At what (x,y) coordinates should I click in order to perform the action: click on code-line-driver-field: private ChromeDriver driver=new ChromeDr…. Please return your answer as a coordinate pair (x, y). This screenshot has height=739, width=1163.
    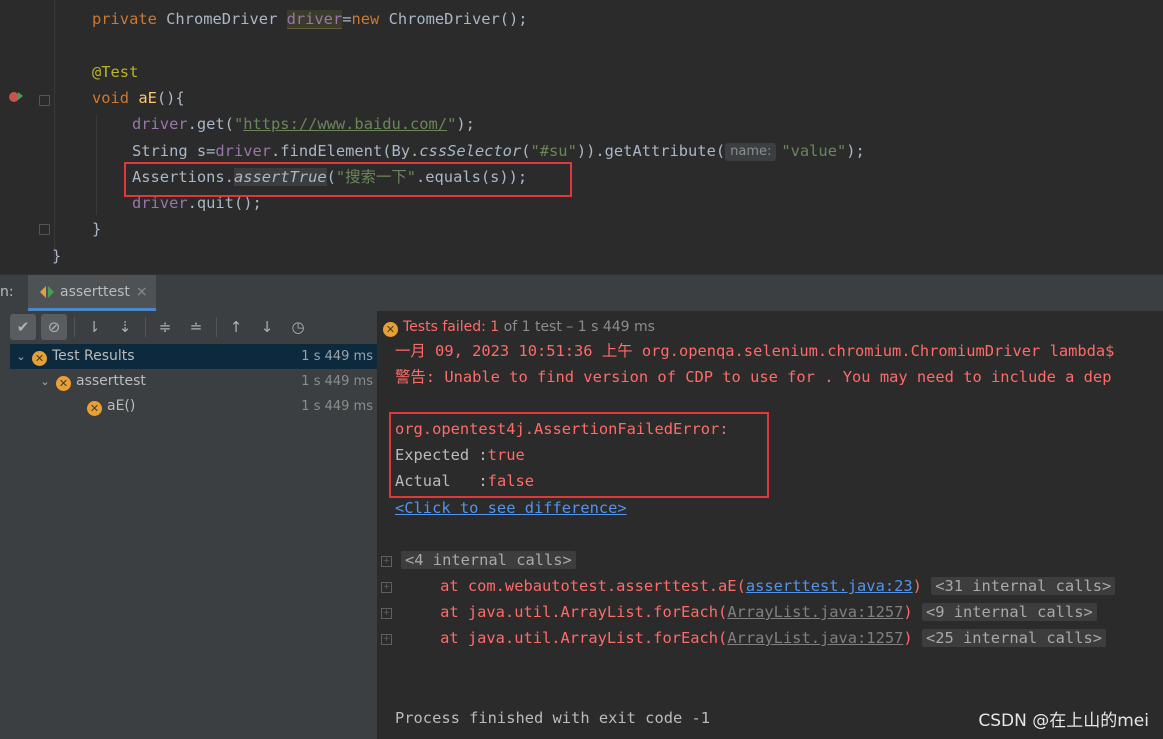
    Looking at the image, I should click on (310, 19).